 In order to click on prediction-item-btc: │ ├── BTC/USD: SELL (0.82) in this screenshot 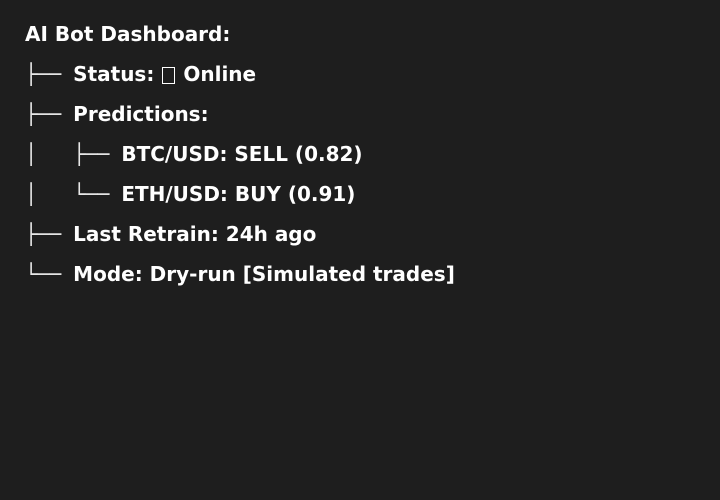, I will do `click(240, 154)`.